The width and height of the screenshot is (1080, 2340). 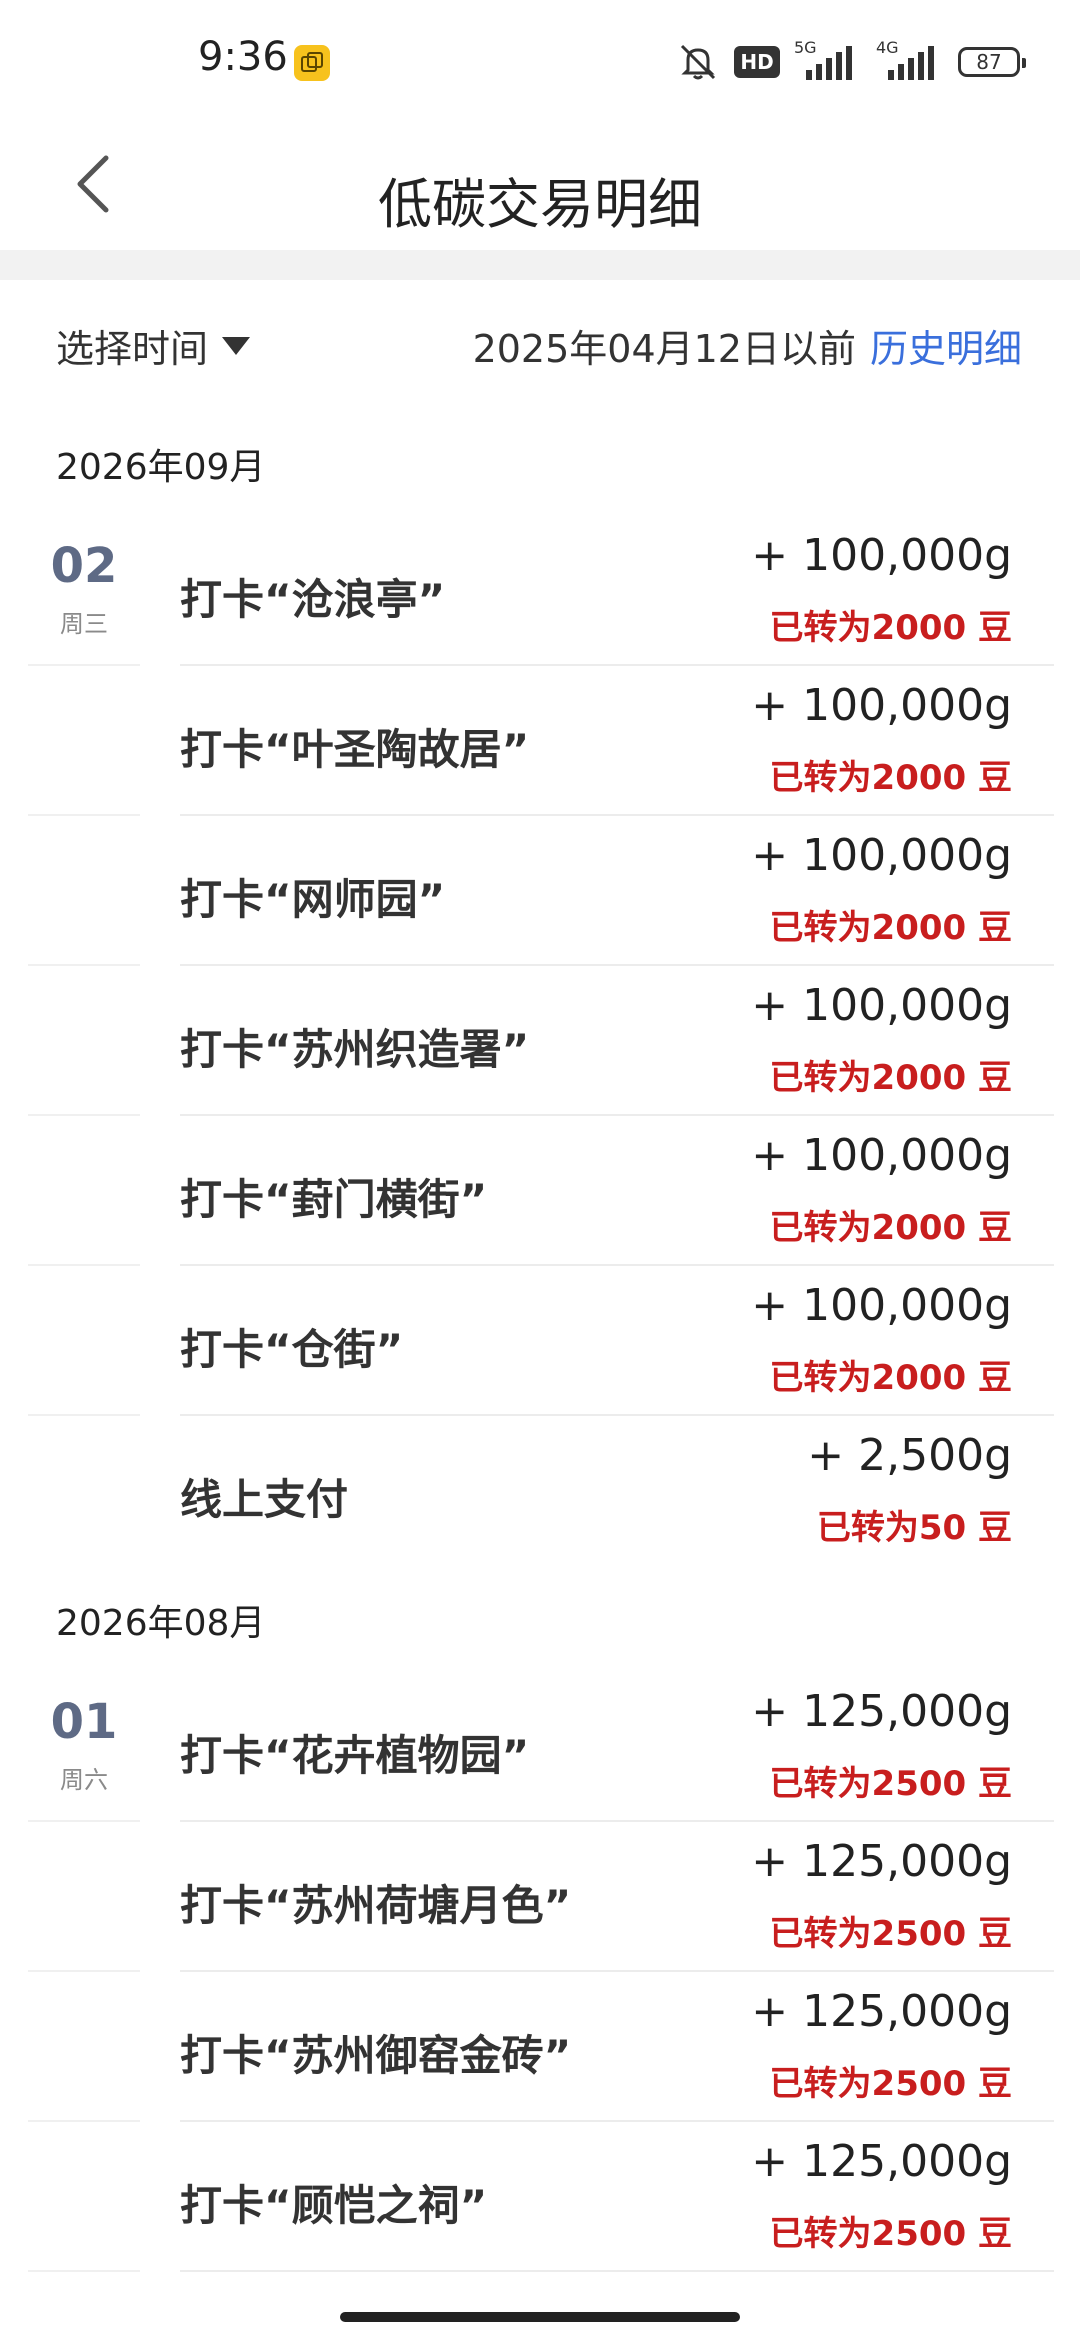 What do you see at coordinates (540, 2197) in the screenshot?
I see `transaction-row: 打卡“顾恺之祠” + 125,000g 已转为2500 豆` at bounding box center [540, 2197].